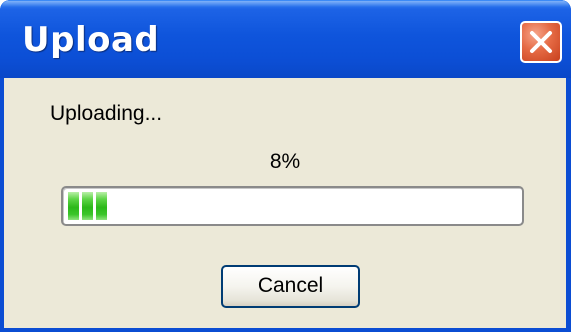 The width and height of the screenshot is (571, 332). What do you see at coordinates (290, 286) in the screenshot?
I see `cancel-button: Cancel` at bounding box center [290, 286].